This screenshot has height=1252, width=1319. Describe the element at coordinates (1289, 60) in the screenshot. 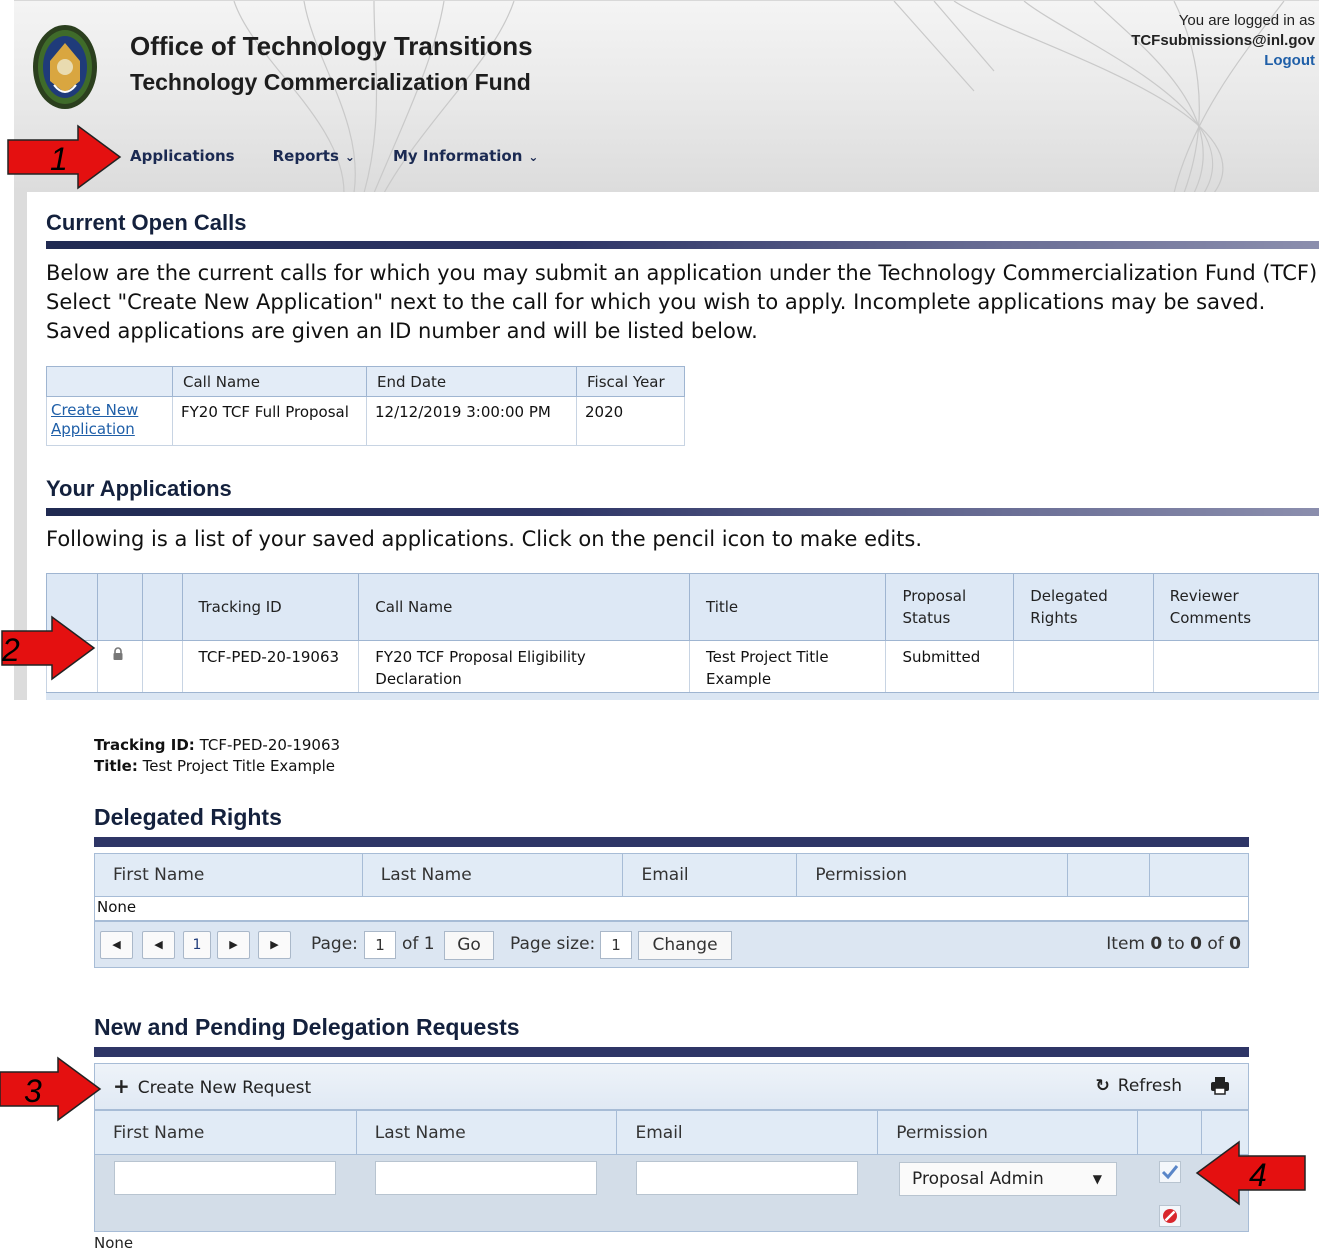

I see `logout-link: Logout` at that location.